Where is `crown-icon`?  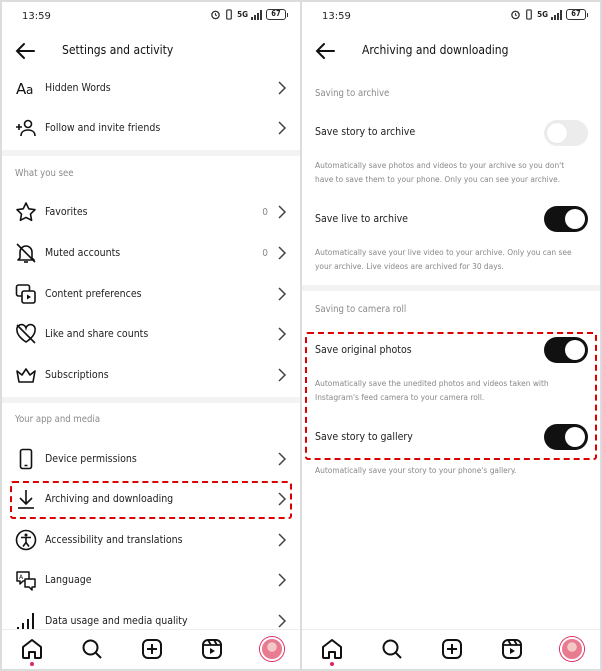 crown-icon is located at coordinates (26, 375).